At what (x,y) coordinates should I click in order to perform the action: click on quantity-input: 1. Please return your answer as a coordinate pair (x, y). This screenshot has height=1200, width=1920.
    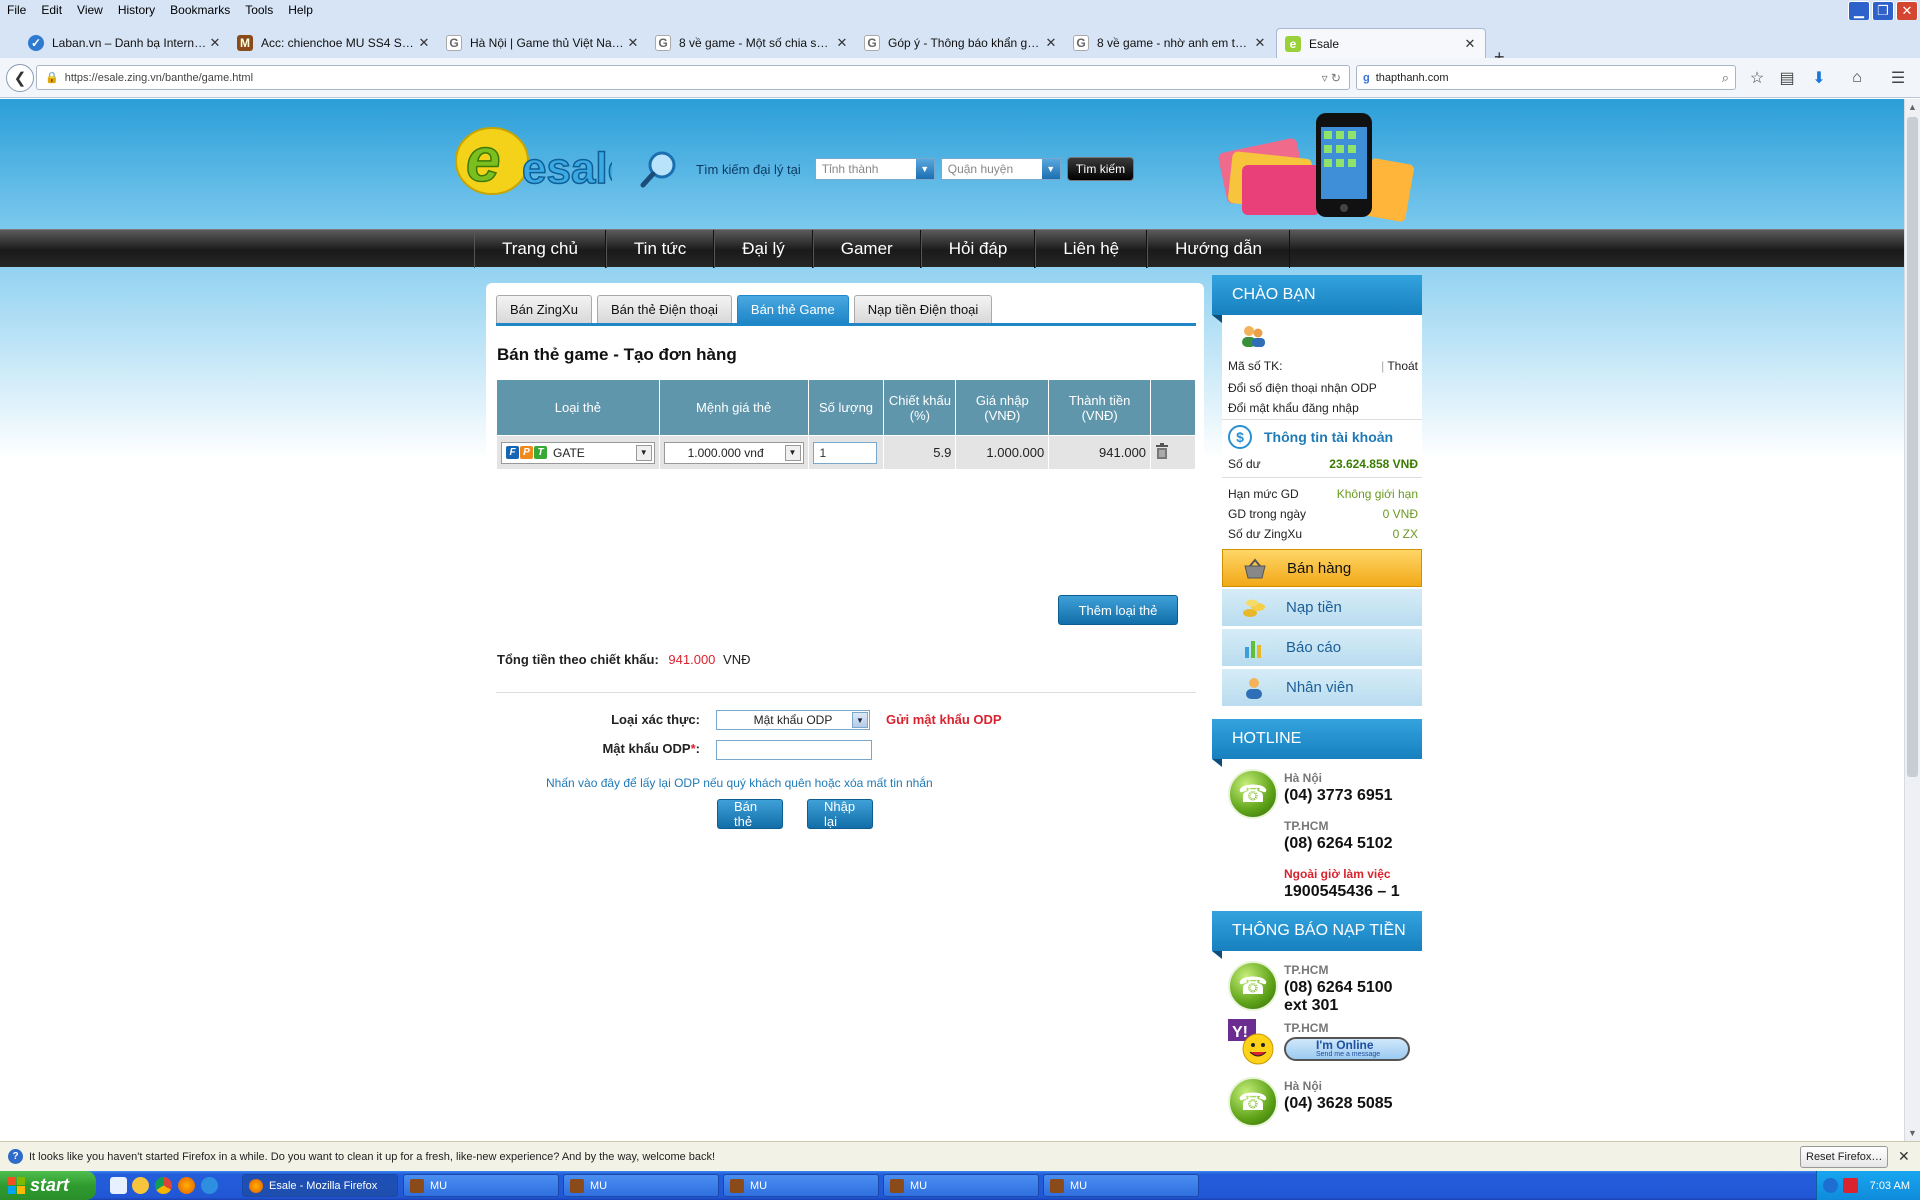
    Looking at the image, I should click on (844, 452).